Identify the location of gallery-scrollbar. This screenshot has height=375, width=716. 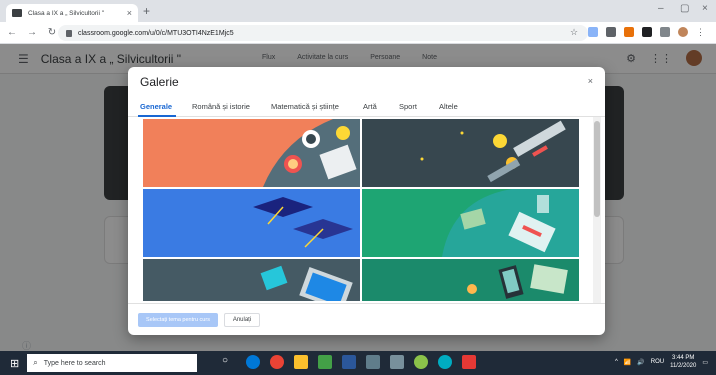
(597, 210).